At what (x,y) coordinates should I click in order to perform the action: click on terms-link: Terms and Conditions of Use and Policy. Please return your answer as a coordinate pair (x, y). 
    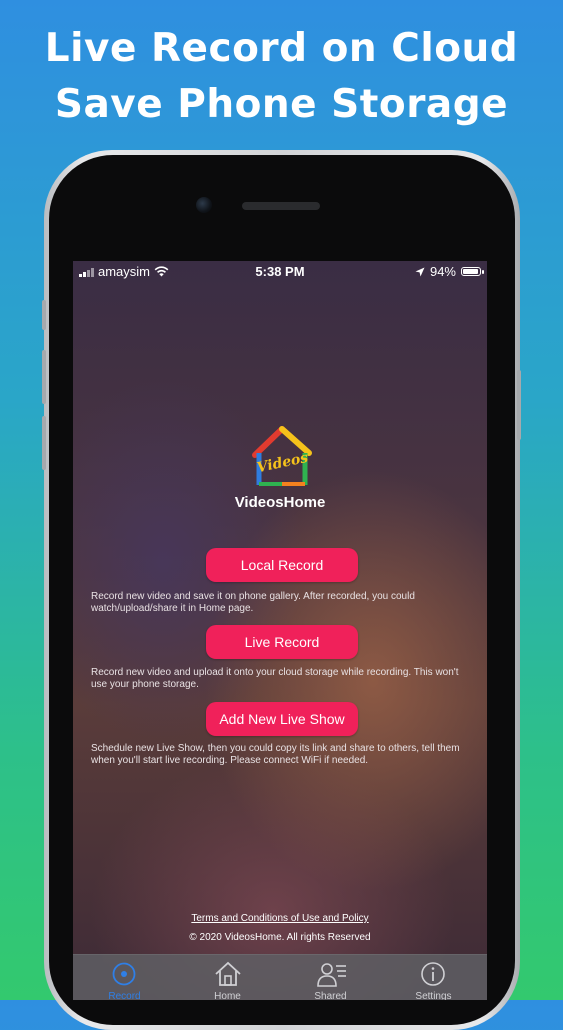
    Looking at the image, I should click on (280, 918).